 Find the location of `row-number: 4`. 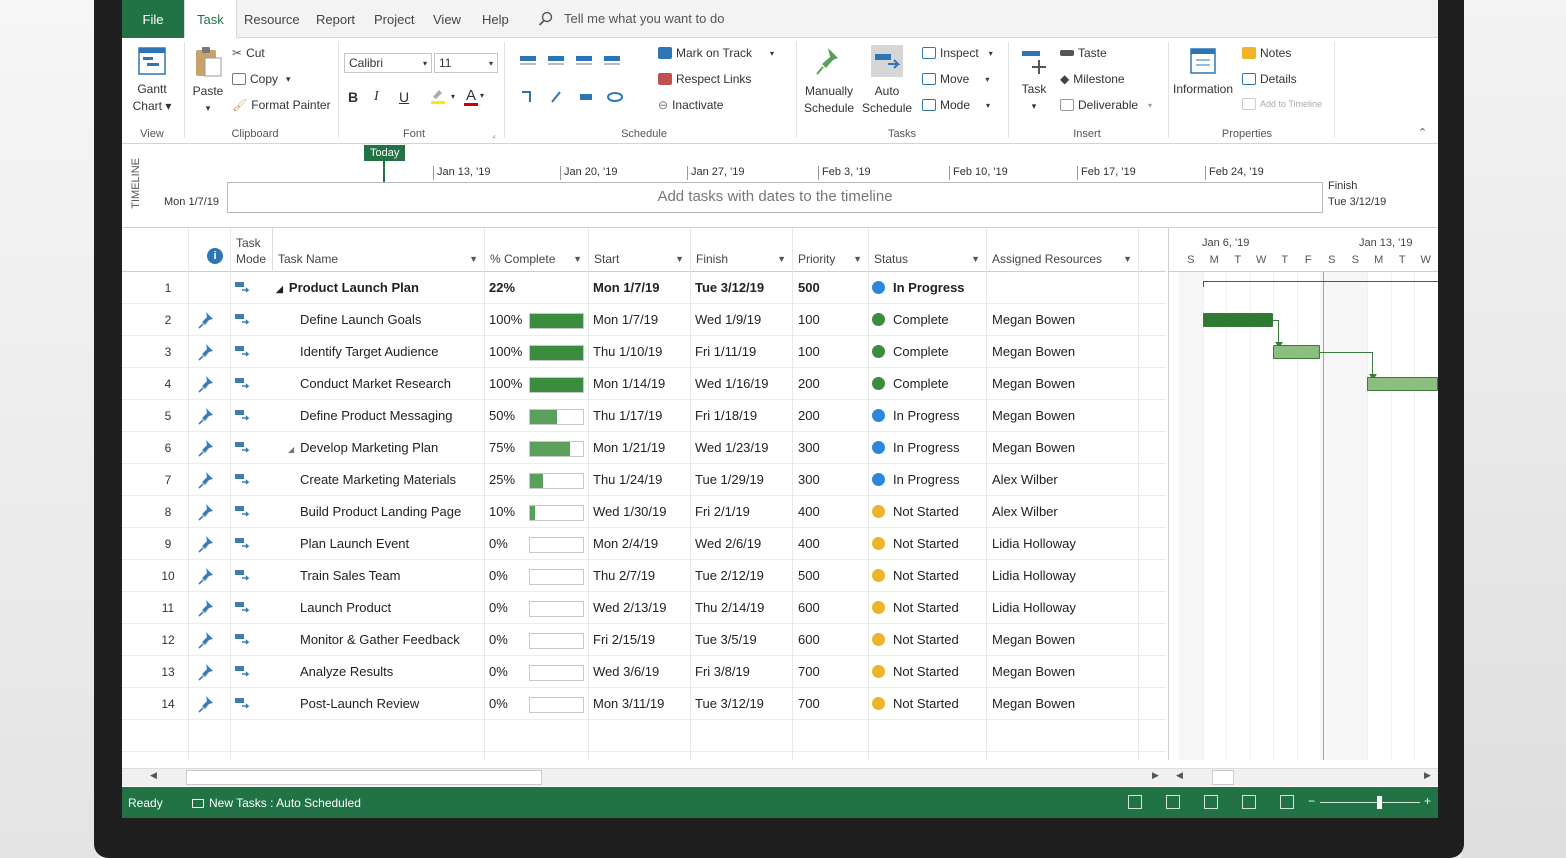

row-number: 4 is located at coordinates (168, 384).